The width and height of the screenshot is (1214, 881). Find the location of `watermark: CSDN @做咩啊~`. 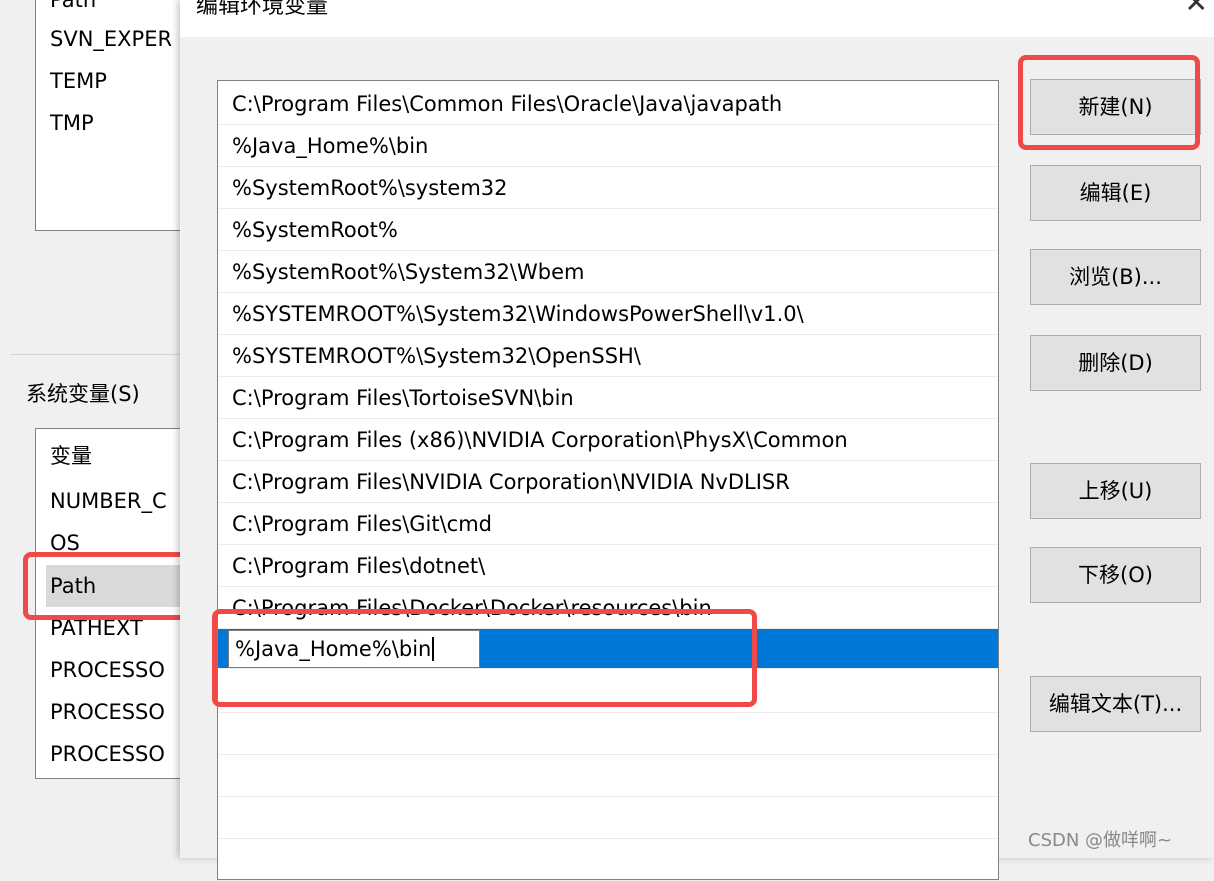

watermark: CSDN @做咩啊~ is located at coordinates (1100, 840).